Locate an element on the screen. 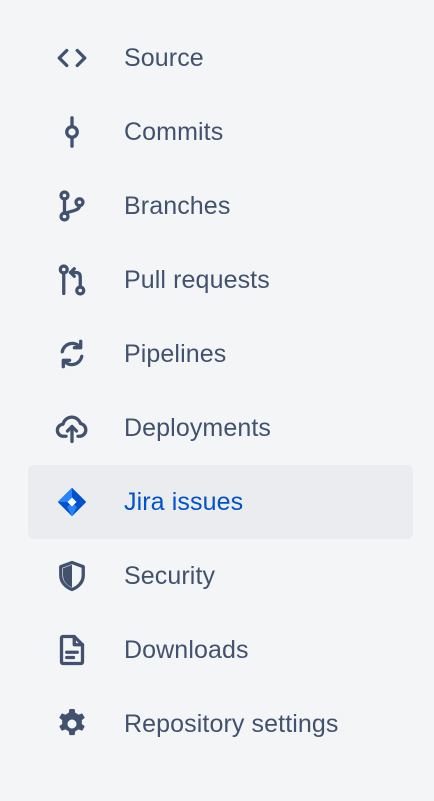 The image size is (434, 801). sidebar-item-label: Branches is located at coordinates (177, 205).